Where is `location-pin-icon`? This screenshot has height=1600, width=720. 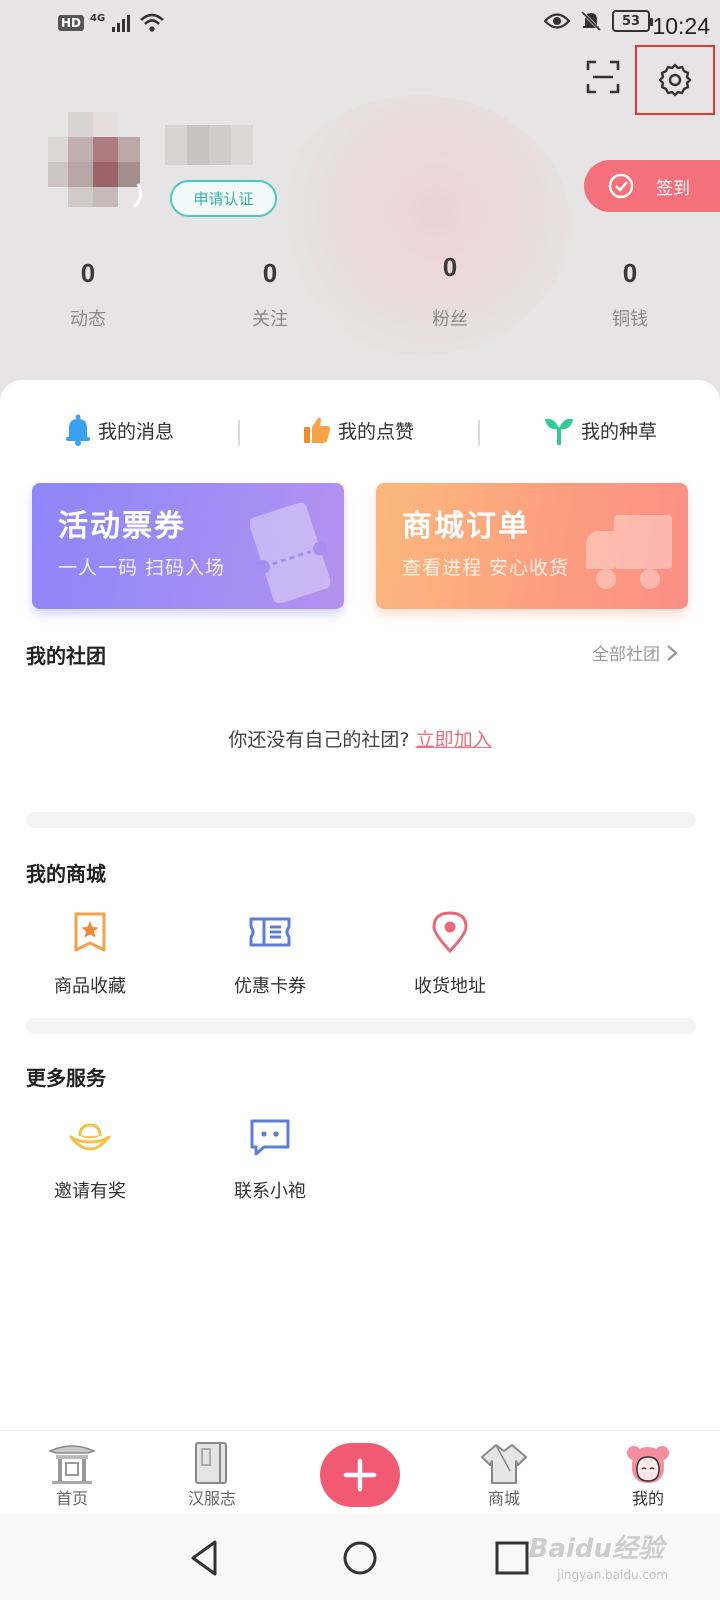
location-pin-icon is located at coordinates (450, 932).